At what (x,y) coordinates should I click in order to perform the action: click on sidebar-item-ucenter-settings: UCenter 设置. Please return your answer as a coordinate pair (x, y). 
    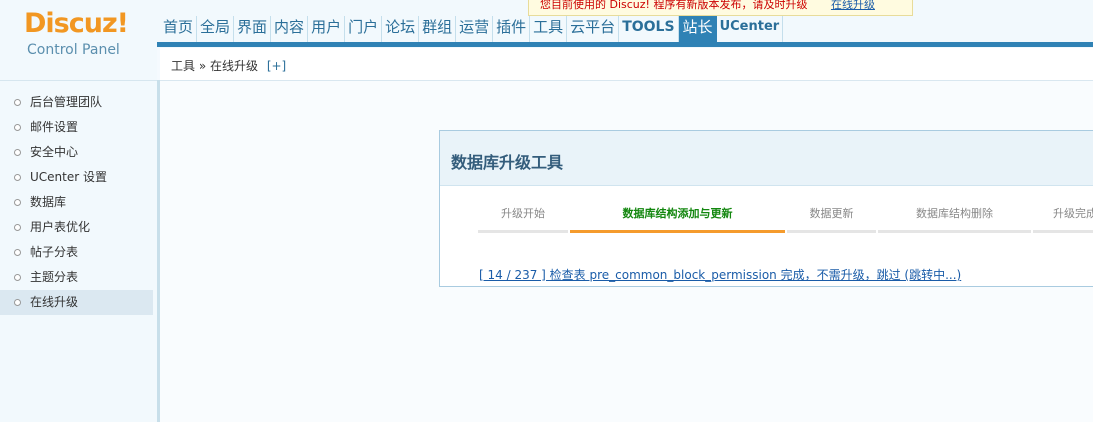
    Looking at the image, I should click on (76, 177).